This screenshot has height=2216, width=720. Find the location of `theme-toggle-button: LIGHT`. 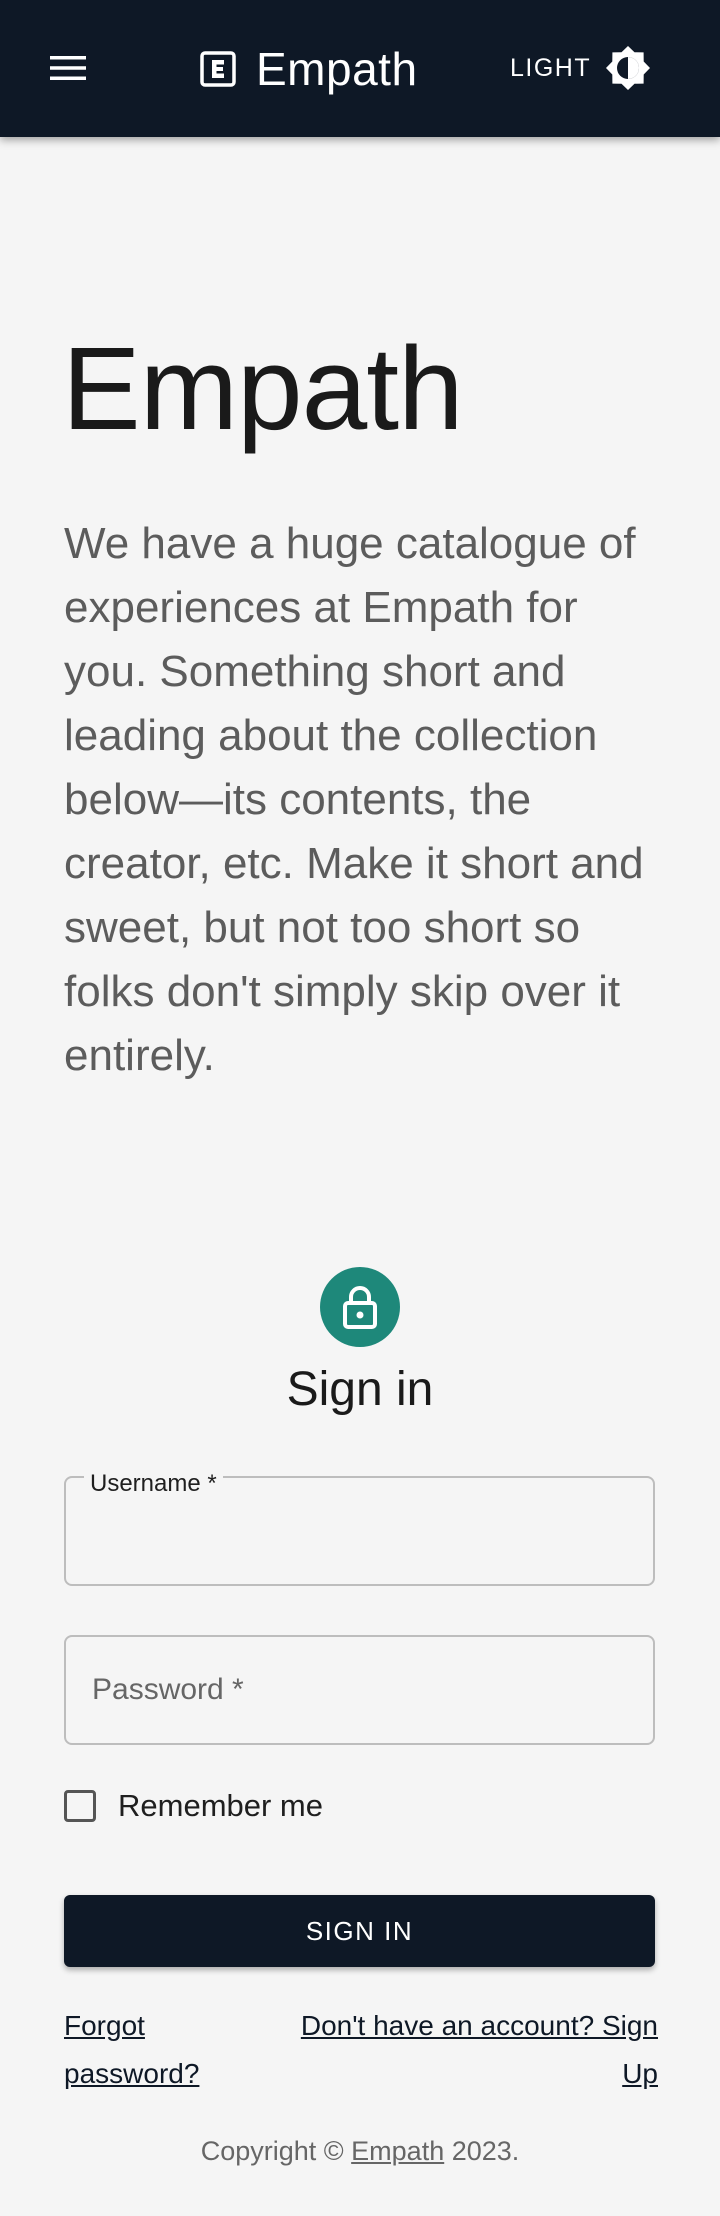

theme-toggle-button: LIGHT is located at coordinates (580, 68).